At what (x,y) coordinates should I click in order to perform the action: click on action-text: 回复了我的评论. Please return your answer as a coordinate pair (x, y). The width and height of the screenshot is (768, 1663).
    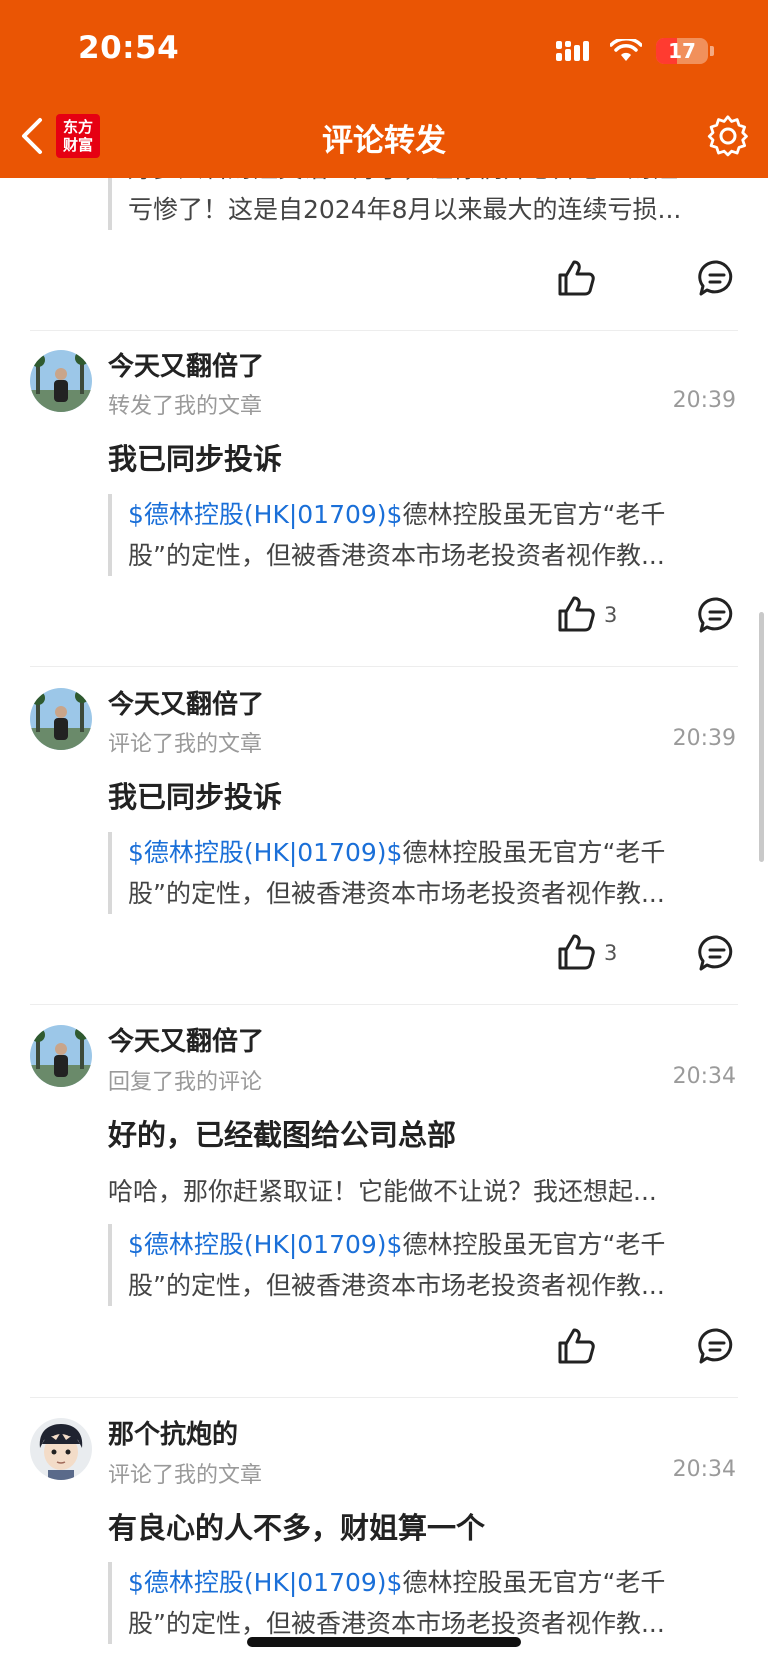
    Looking at the image, I should click on (185, 1082).